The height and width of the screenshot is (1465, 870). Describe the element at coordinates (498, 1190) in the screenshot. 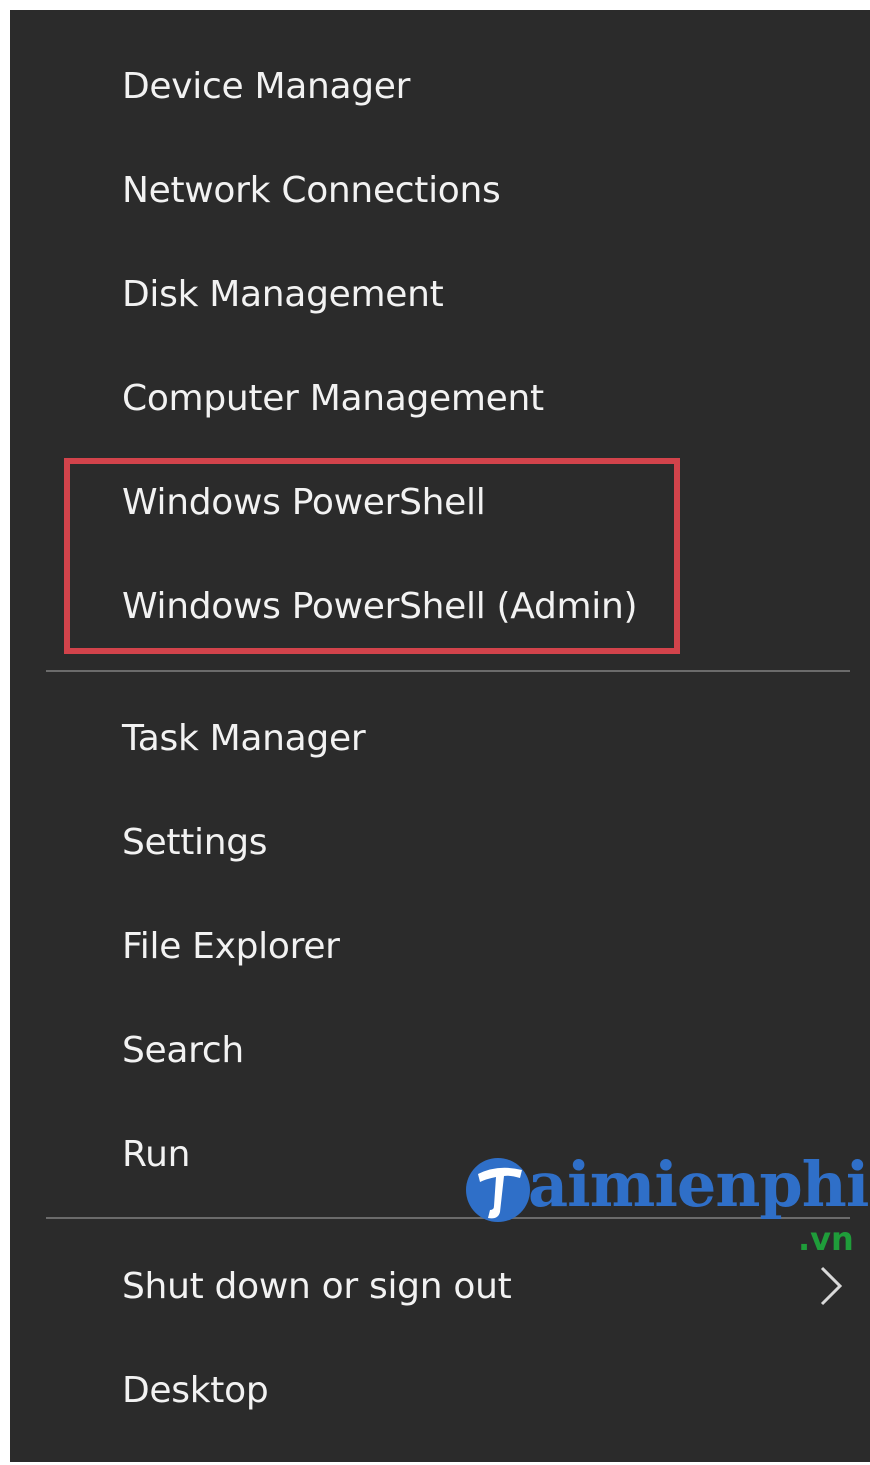

I see `taimienphi-logo-icon` at that location.